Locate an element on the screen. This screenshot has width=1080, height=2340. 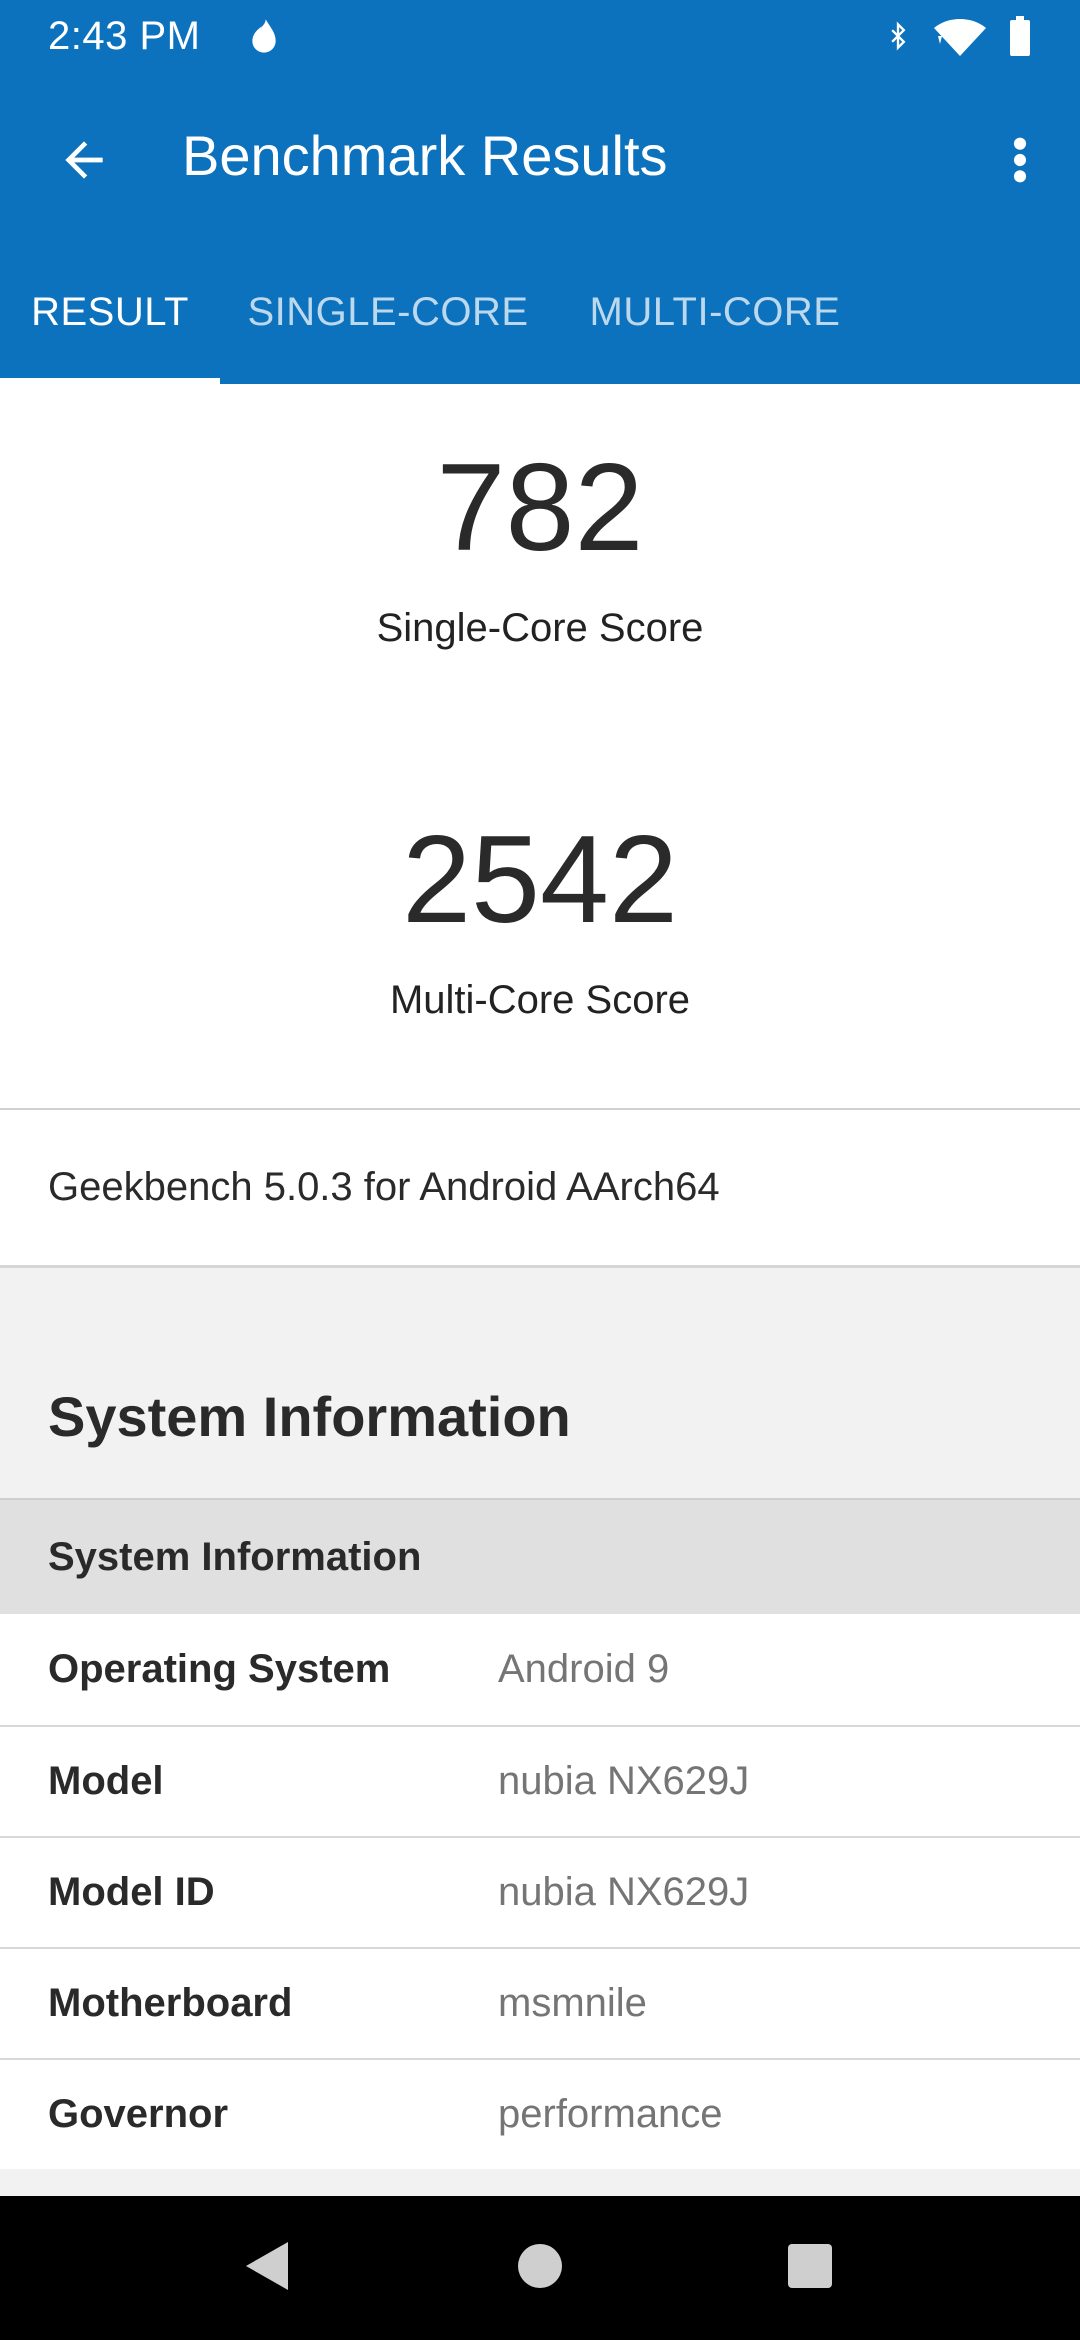
nav-recents-icon is located at coordinates (810, 2268).